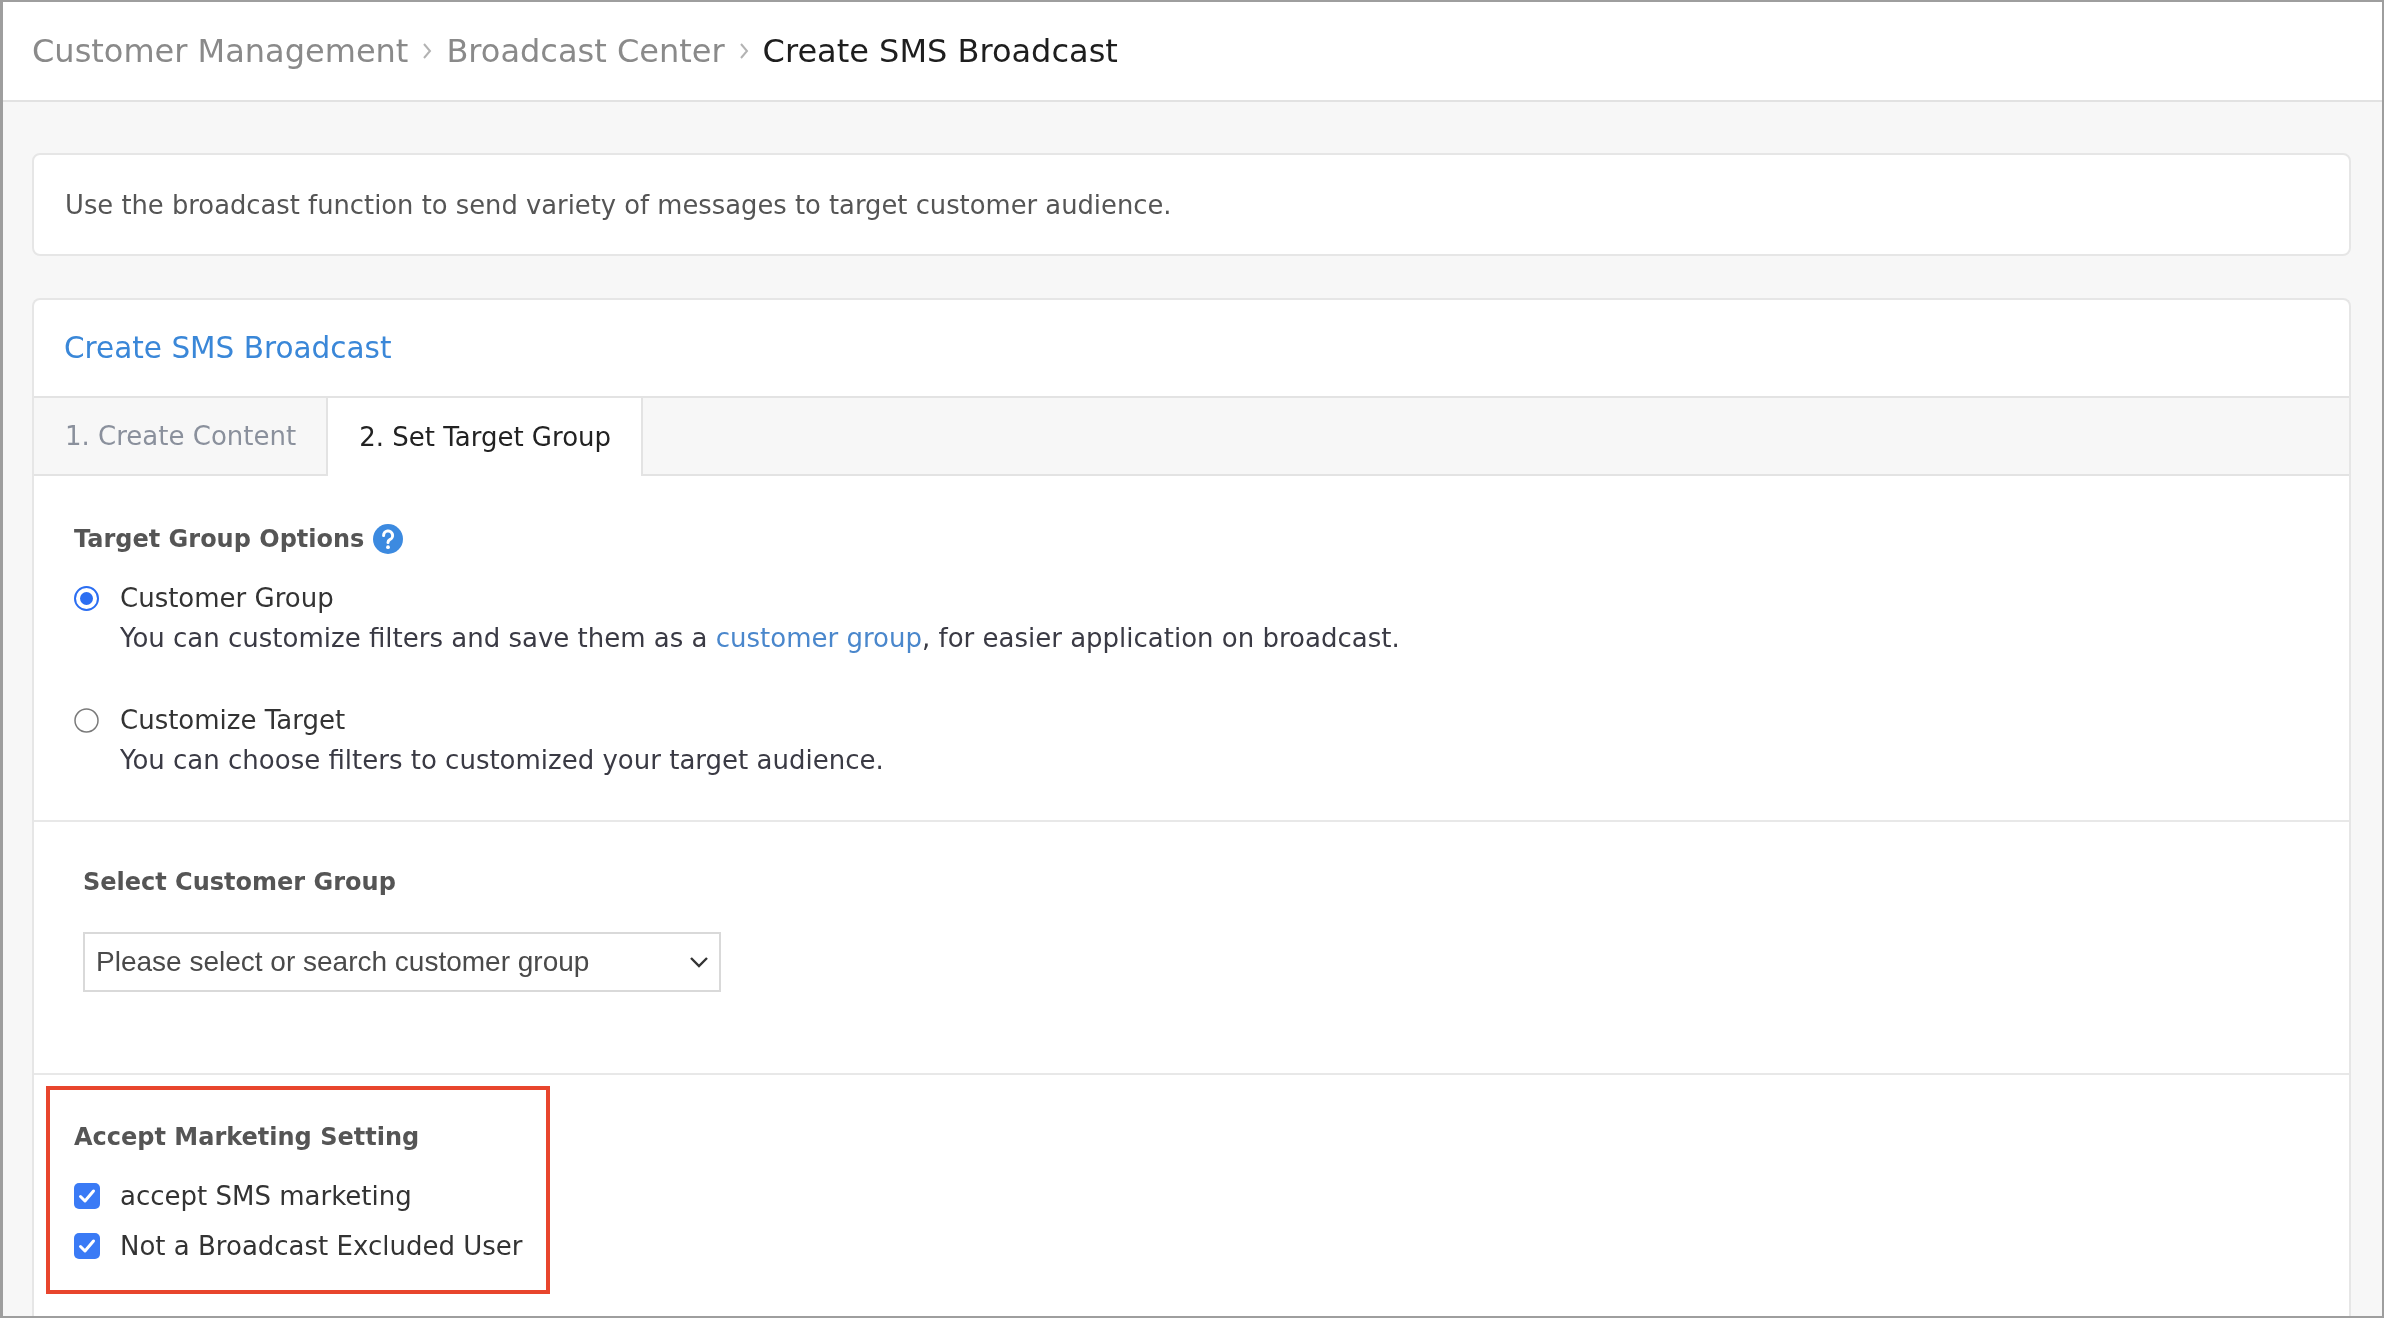 The image size is (2384, 1318). Describe the element at coordinates (618, 204) in the screenshot. I see `info-text: Use the broadcast function to send variety of messages to target customer audience.` at that location.